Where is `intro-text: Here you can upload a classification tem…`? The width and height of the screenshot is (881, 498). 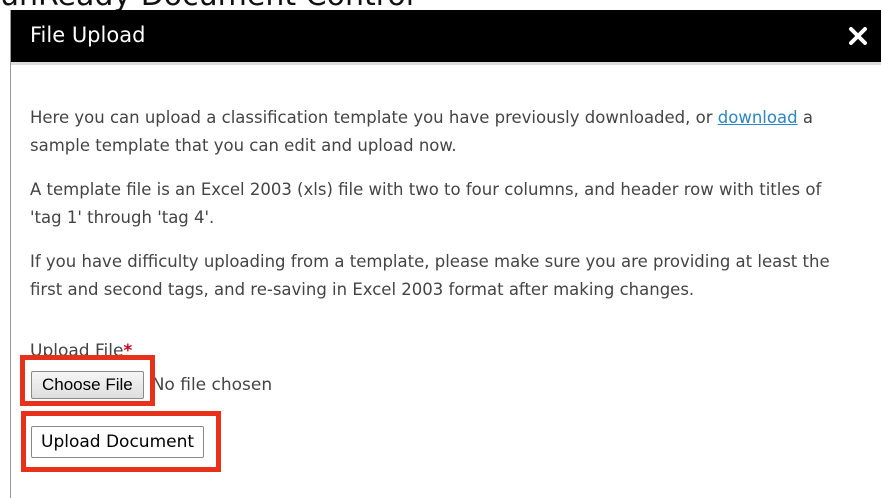 intro-text: Here you can upload a classification tem… is located at coordinates (374, 117).